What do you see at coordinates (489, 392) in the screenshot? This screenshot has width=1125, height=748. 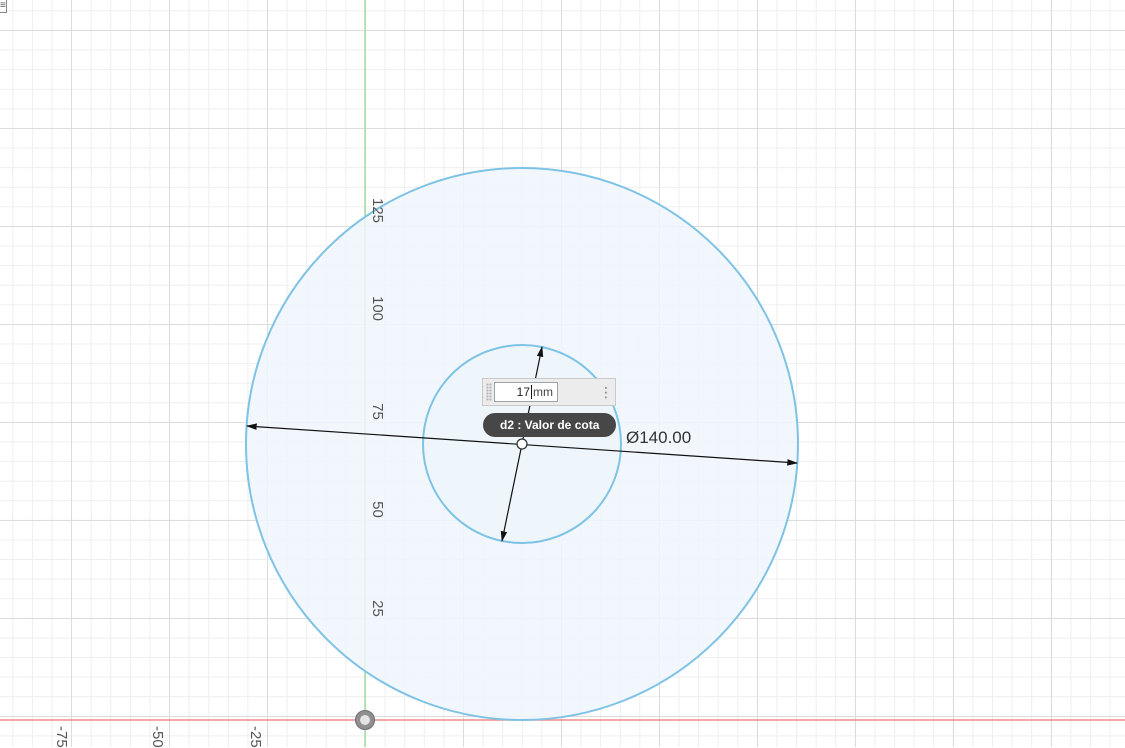 I see `drag-grip-icon` at bounding box center [489, 392].